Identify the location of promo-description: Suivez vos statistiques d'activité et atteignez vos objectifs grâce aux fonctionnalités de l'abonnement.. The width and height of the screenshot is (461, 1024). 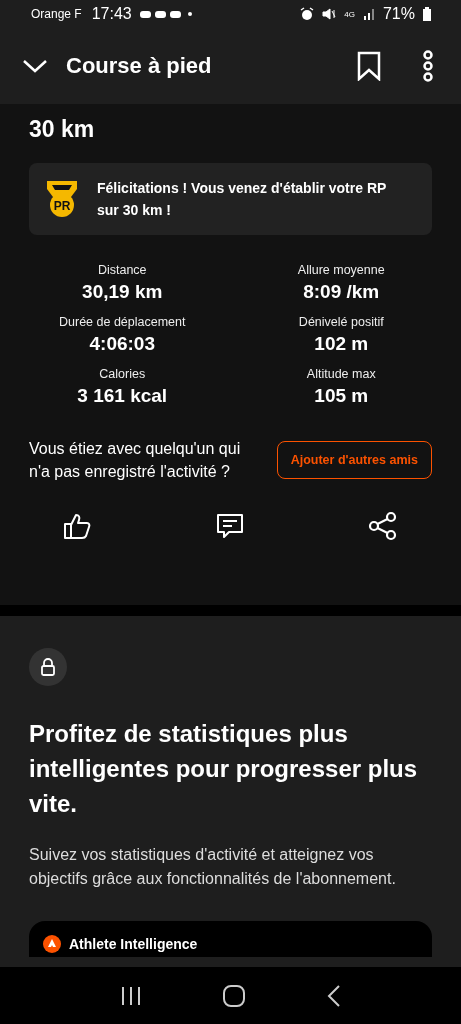
(213, 867).